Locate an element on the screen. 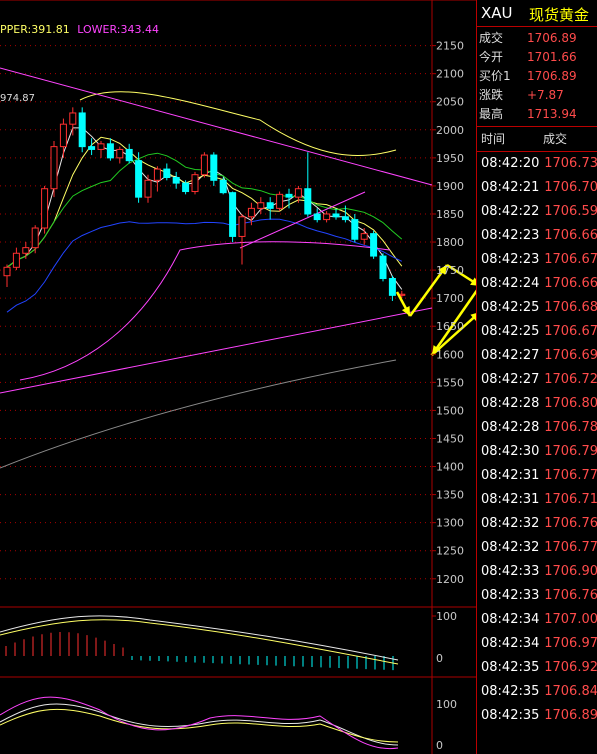 The height and width of the screenshot is (754, 597). price-tick-label: 1650 is located at coordinates (450, 326).